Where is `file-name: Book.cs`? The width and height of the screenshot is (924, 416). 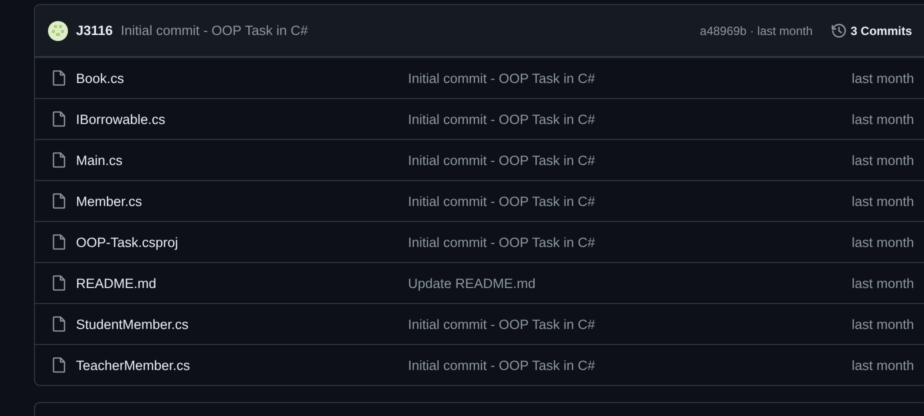
file-name: Book.cs is located at coordinates (100, 78).